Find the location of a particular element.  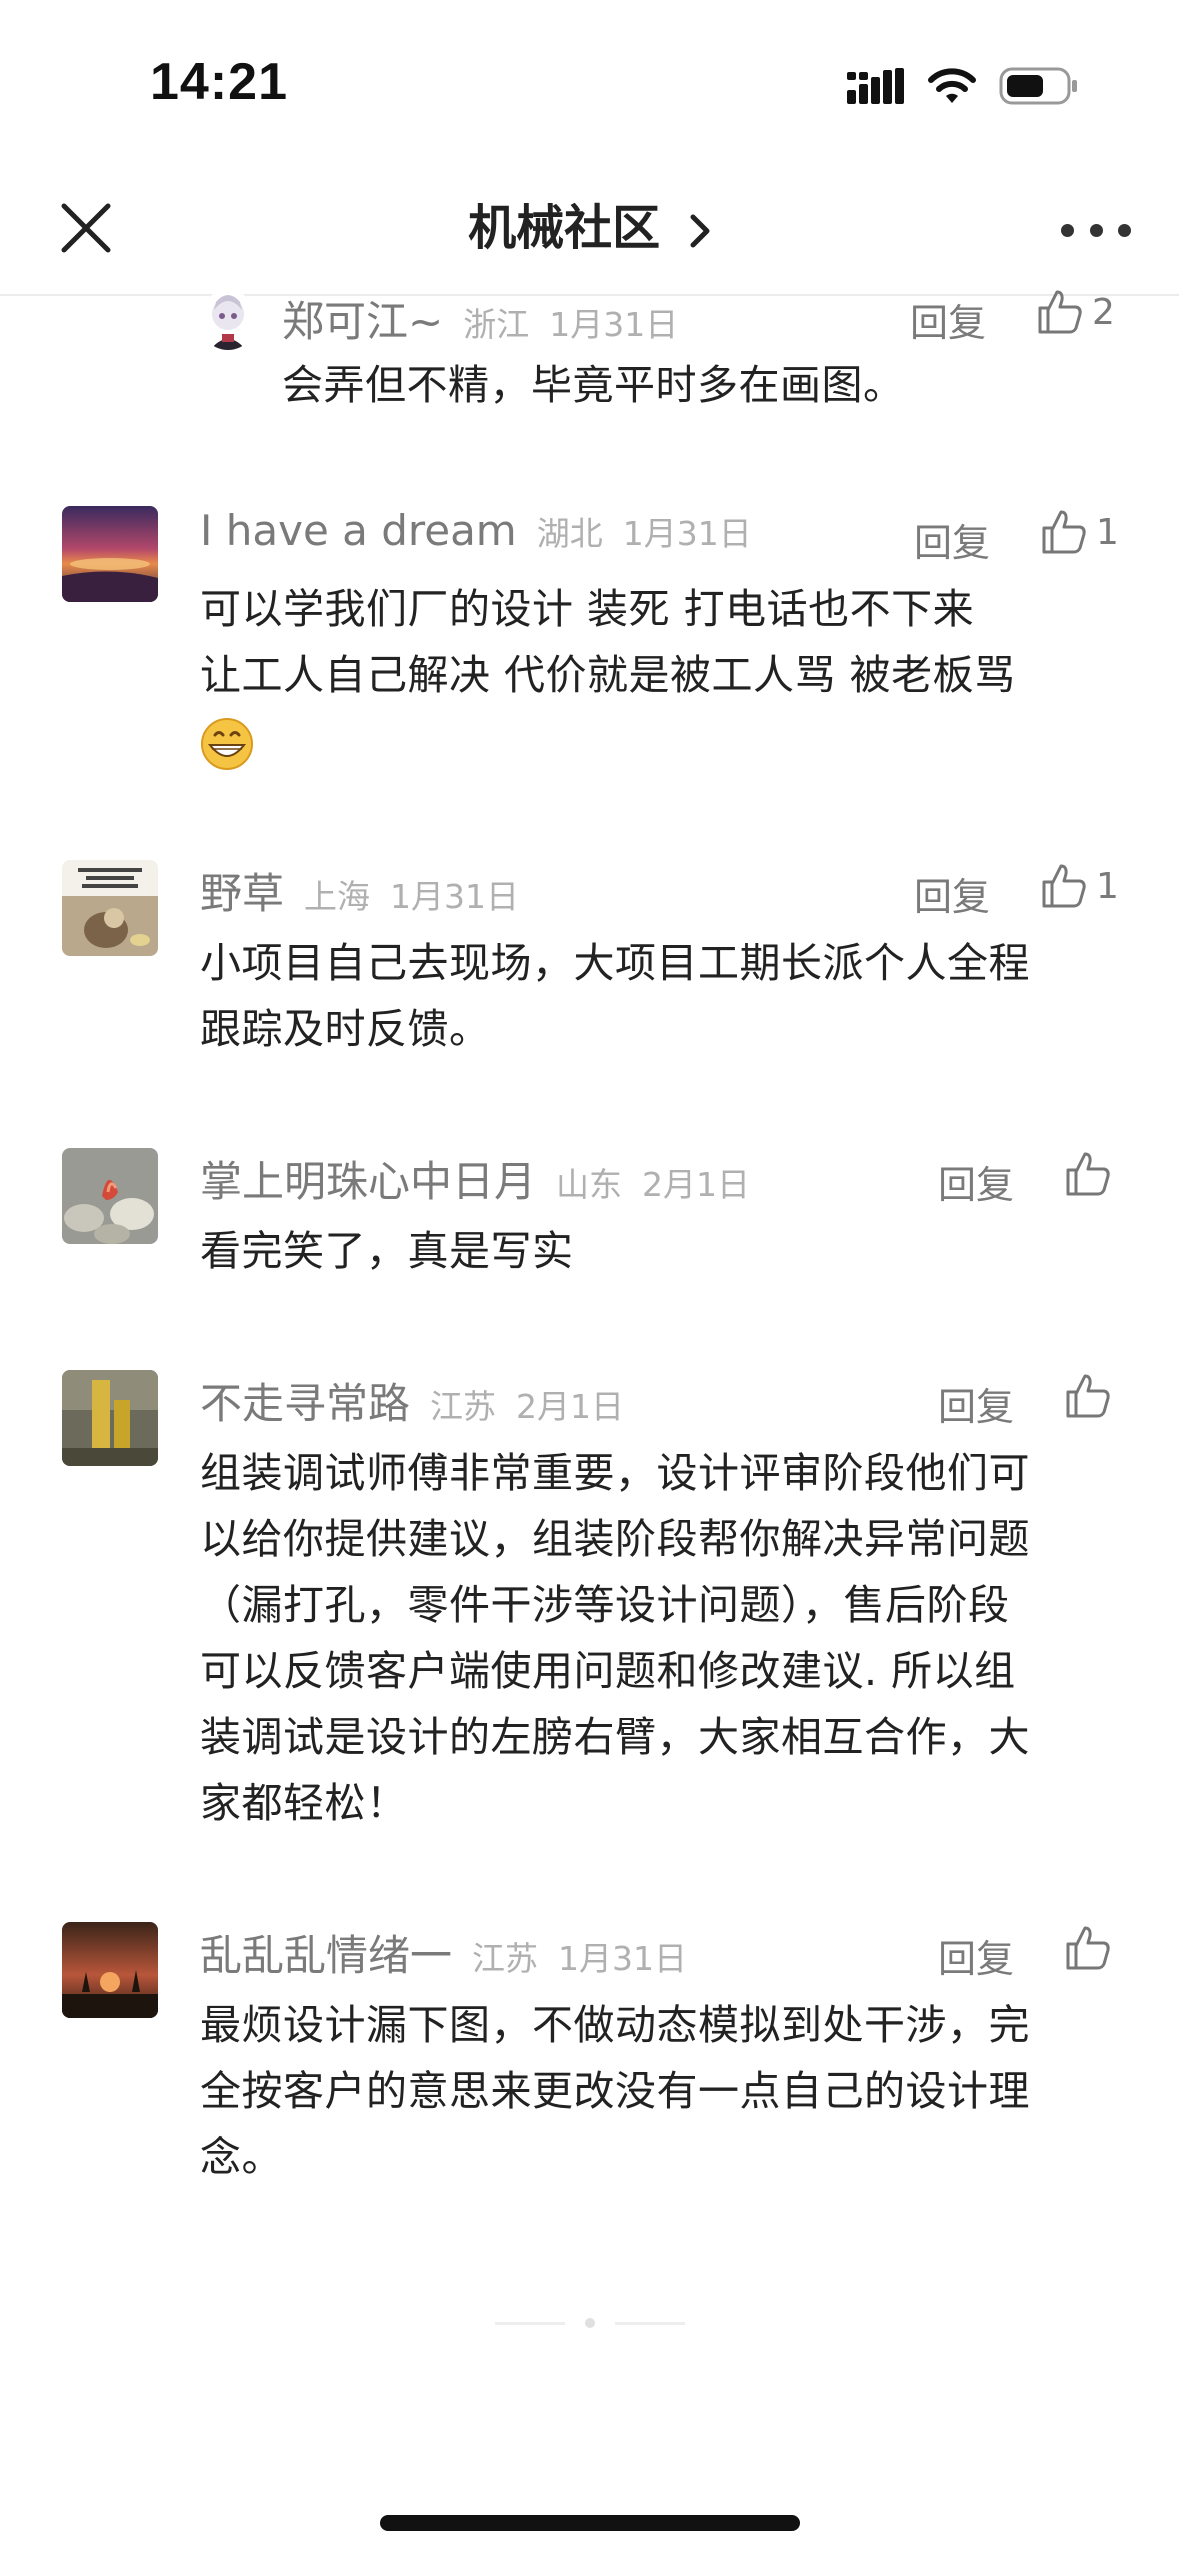

author-region: 山东 is located at coordinates (589, 1184).